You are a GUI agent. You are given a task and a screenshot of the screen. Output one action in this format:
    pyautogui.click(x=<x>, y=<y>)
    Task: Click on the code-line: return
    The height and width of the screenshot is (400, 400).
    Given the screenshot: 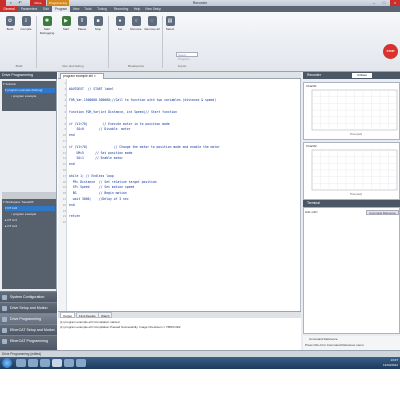 What is the action you would take?
    pyautogui.click(x=75, y=216)
    